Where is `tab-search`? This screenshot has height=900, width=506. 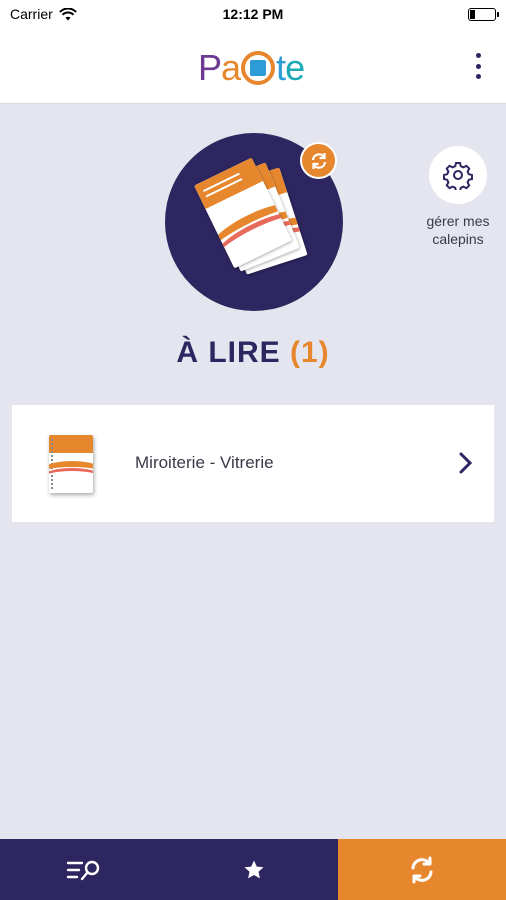 tab-search is located at coordinates (84, 869).